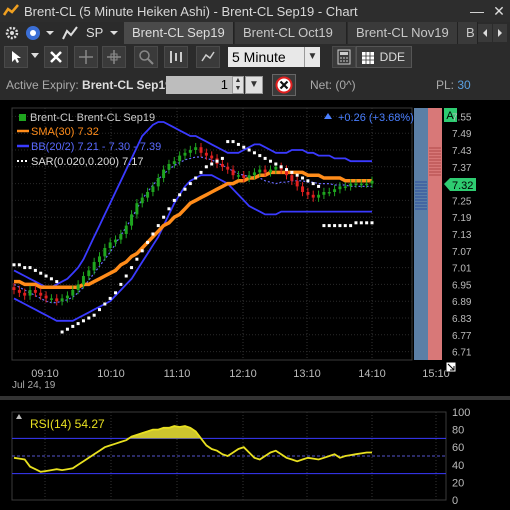 The width and height of the screenshot is (510, 510). I want to click on dde-button: DDE, so click(384, 57).